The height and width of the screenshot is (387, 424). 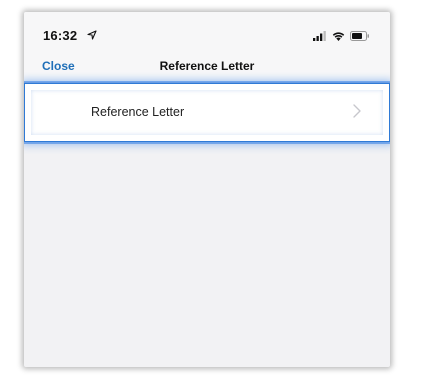 What do you see at coordinates (207, 66) in the screenshot?
I see `page-title: Reference Letter` at bounding box center [207, 66].